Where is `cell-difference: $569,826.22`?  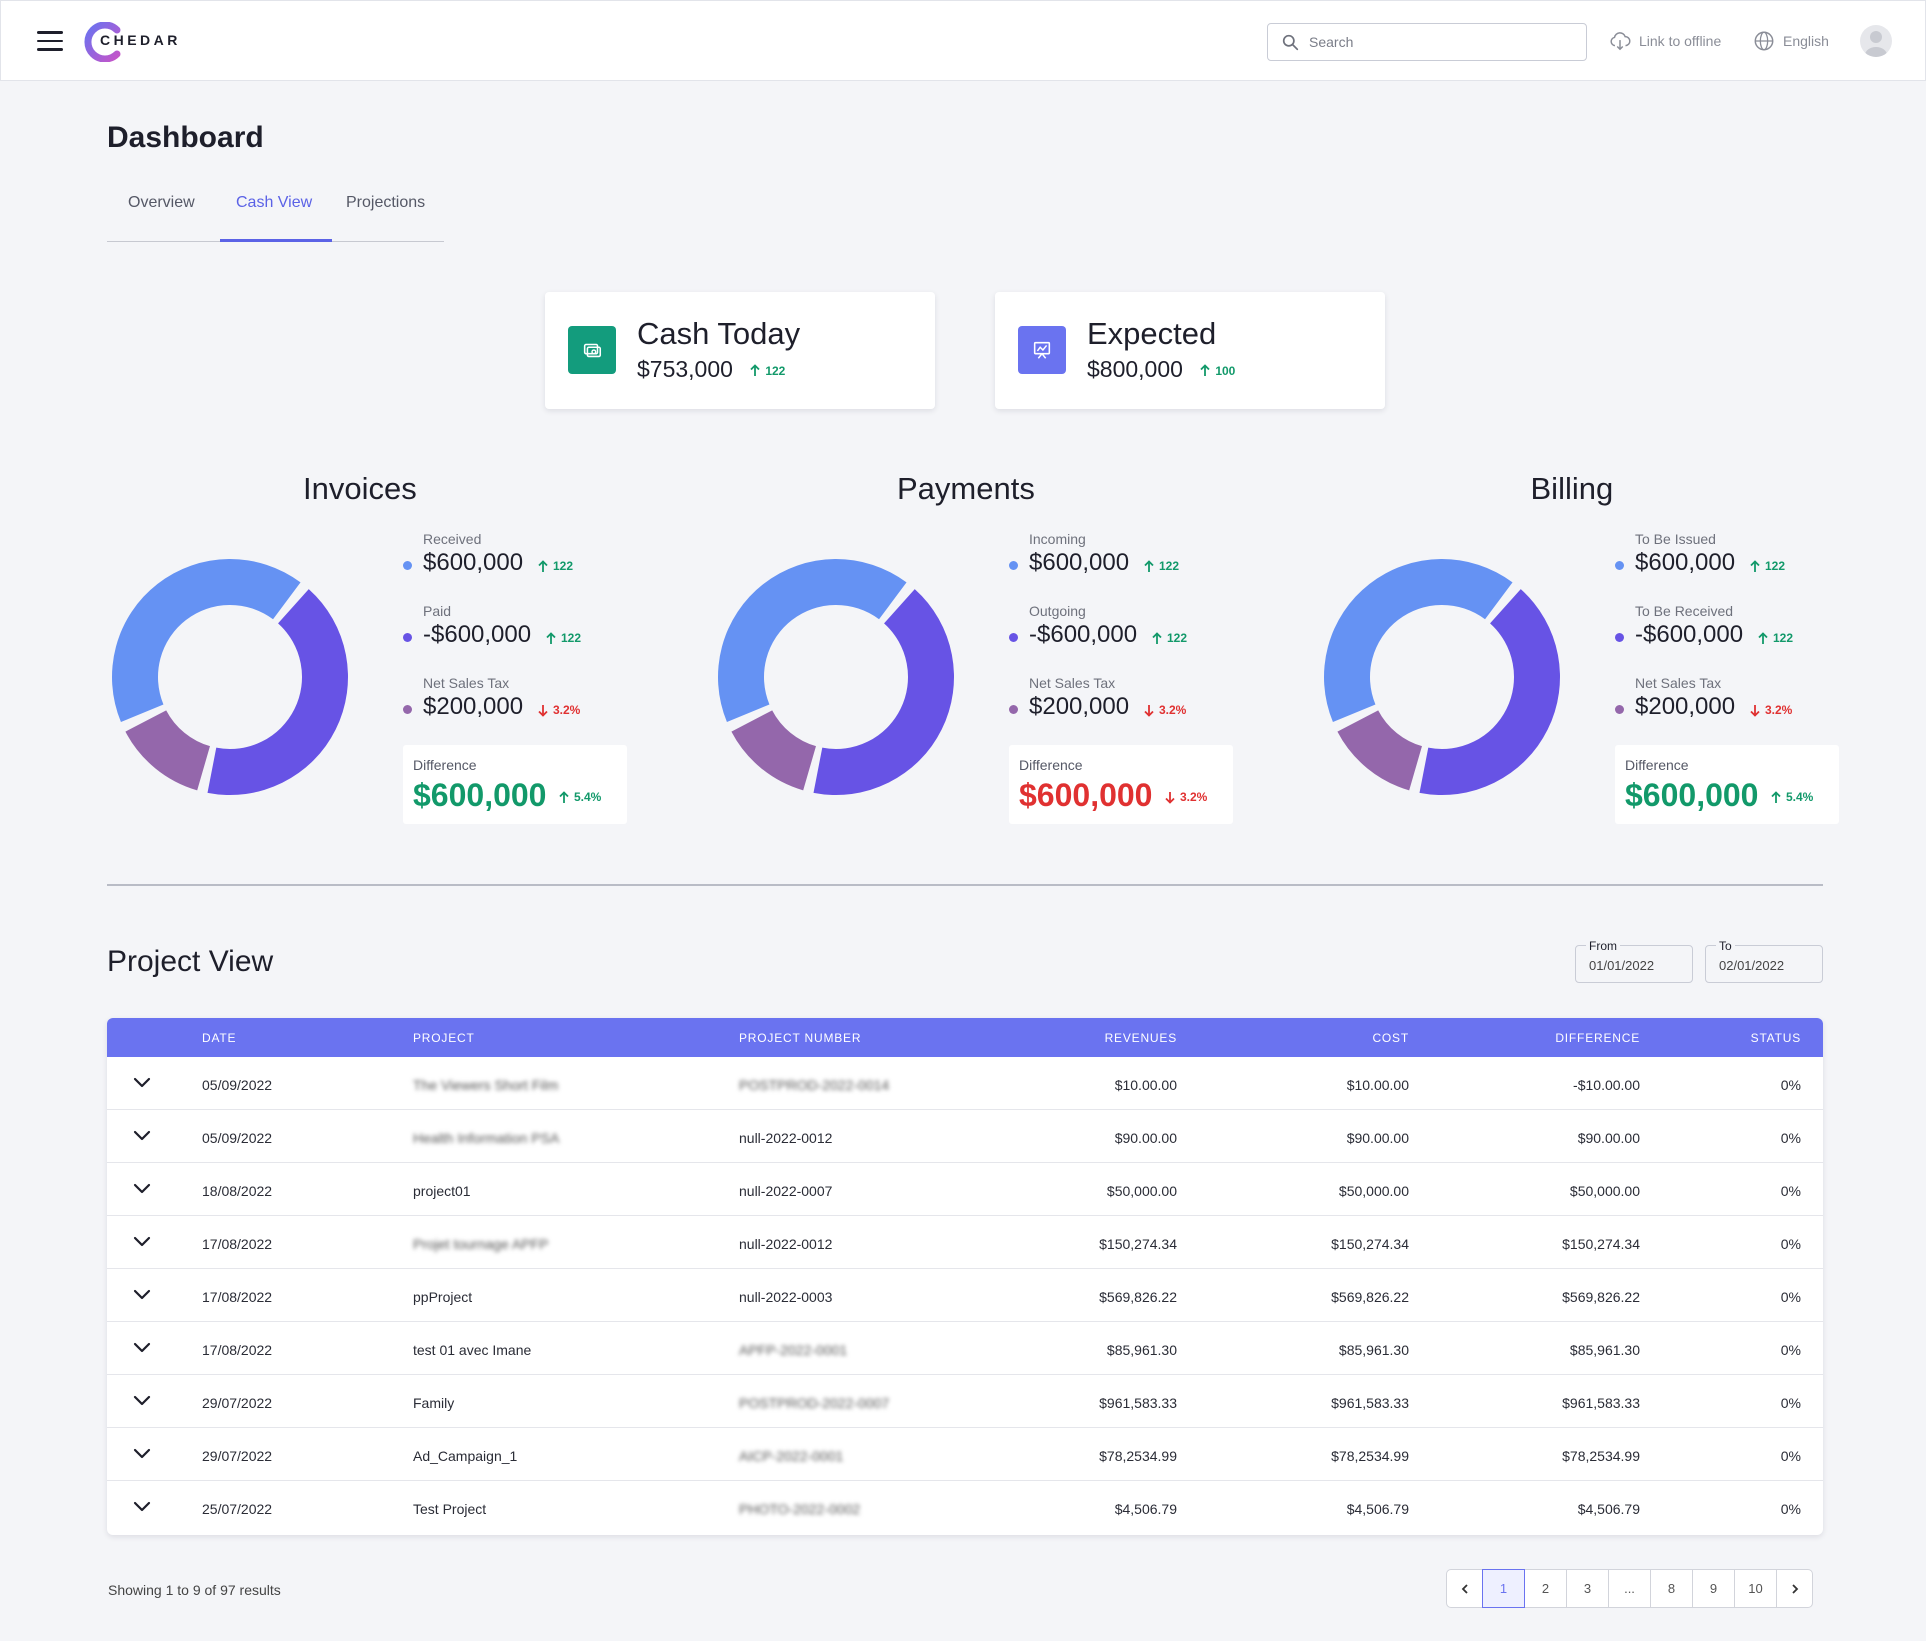
cell-difference: $569,826.22 is located at coordinates (1601, 1297).